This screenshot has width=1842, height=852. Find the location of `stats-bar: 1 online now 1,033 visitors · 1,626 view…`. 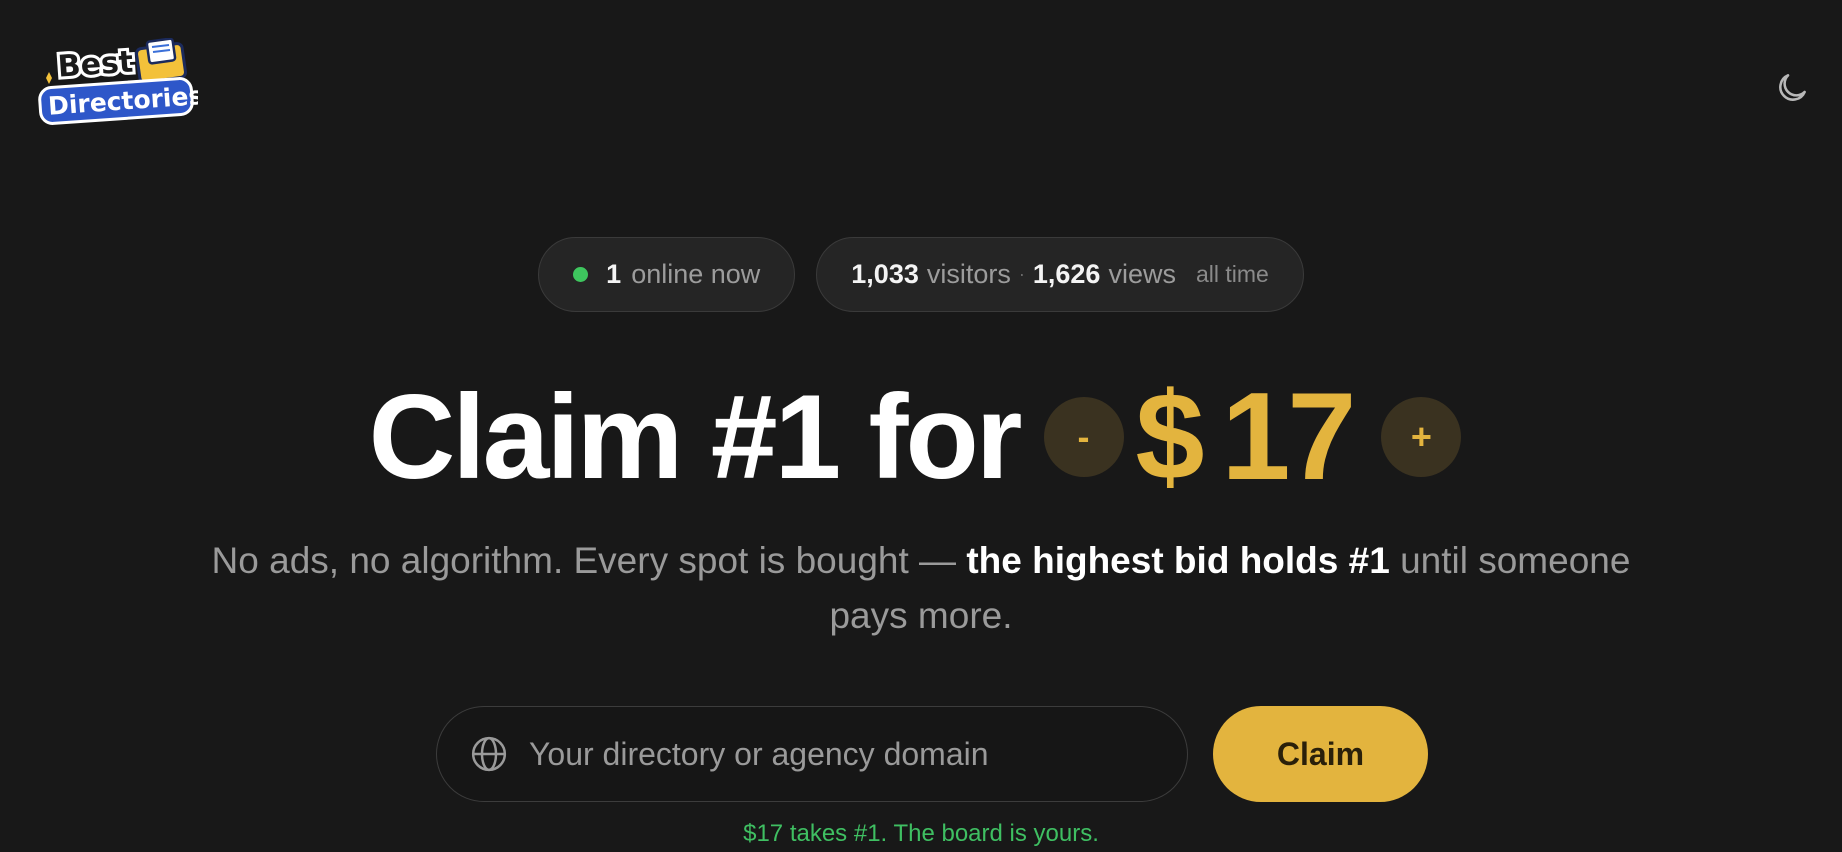

stats-bar: 1 online now 1,033 visitors · 1,626 view… is located at coordinates (921, 274).